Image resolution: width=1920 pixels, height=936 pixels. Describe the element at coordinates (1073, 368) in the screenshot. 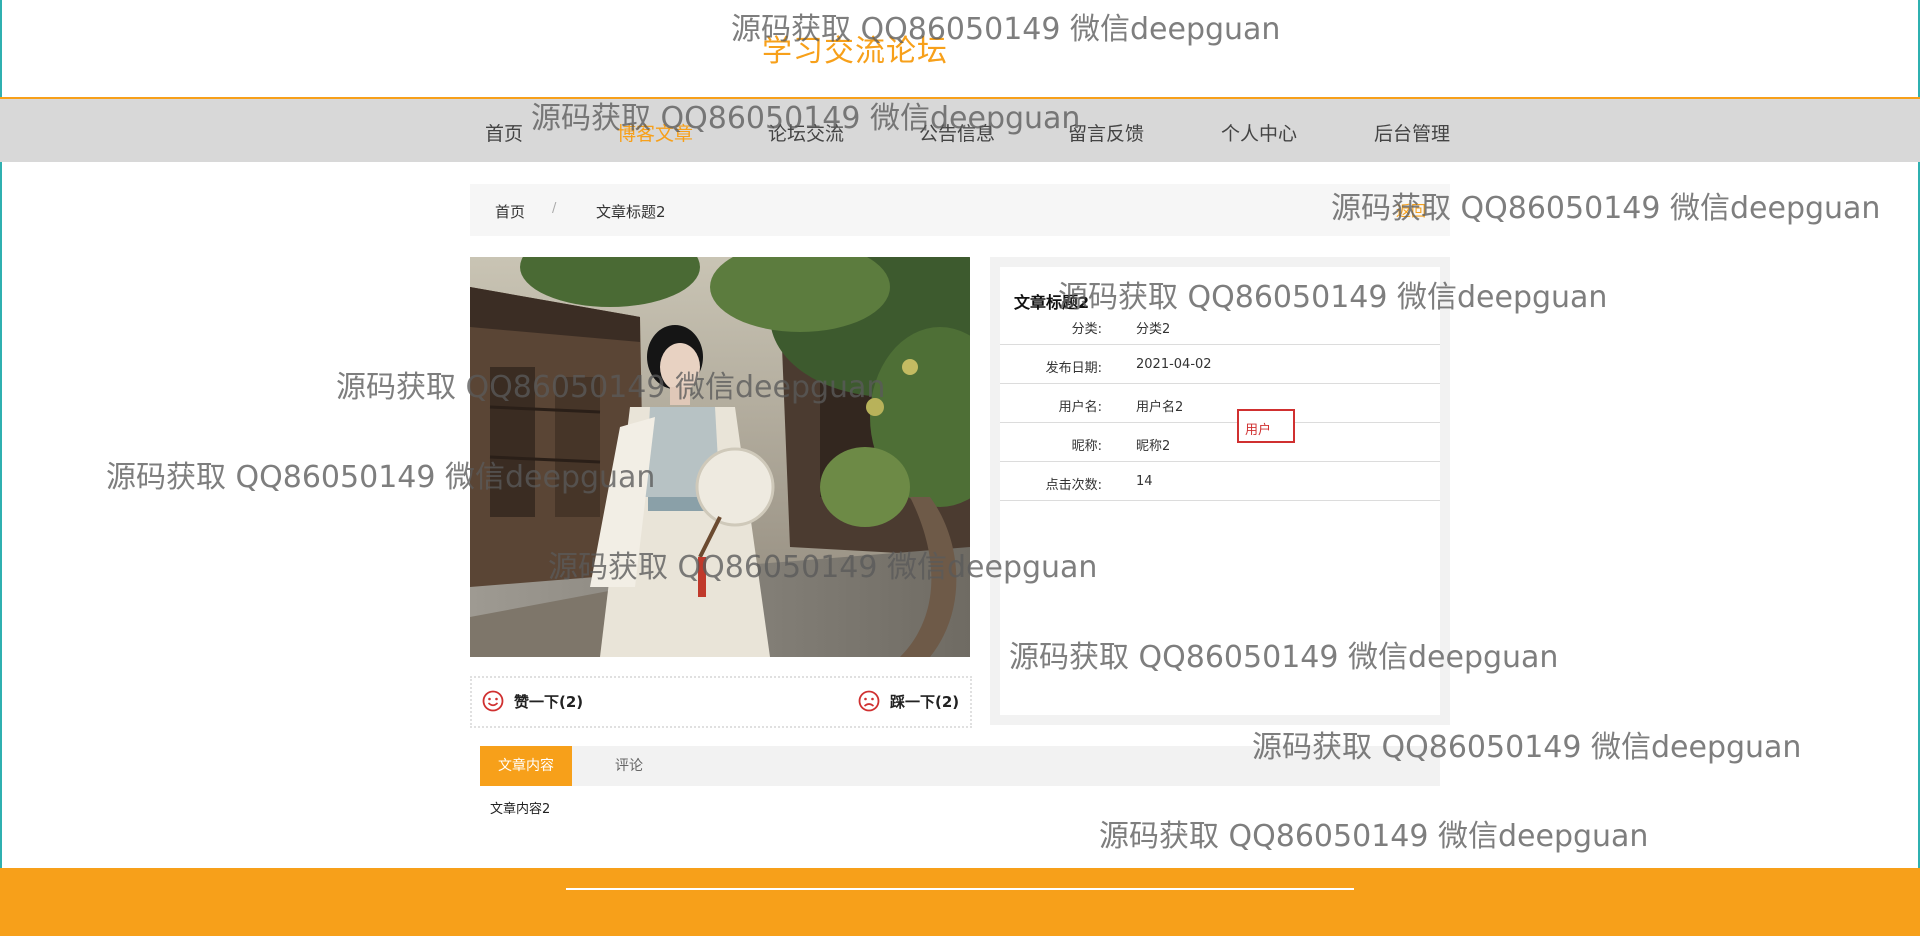

I see `detail-label: 发布日期:` at that location.